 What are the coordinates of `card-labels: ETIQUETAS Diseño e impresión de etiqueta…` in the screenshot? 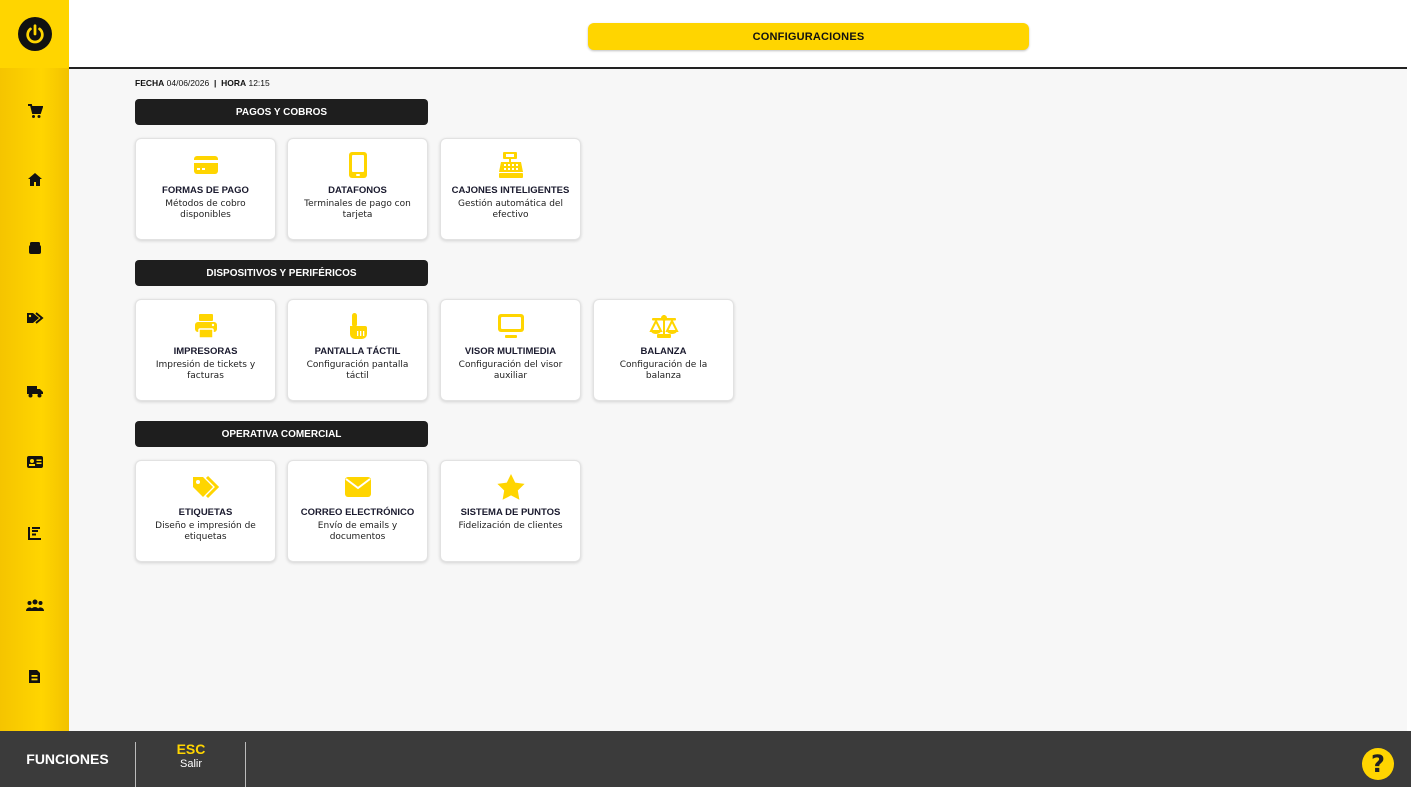 It's located at (205, 511).